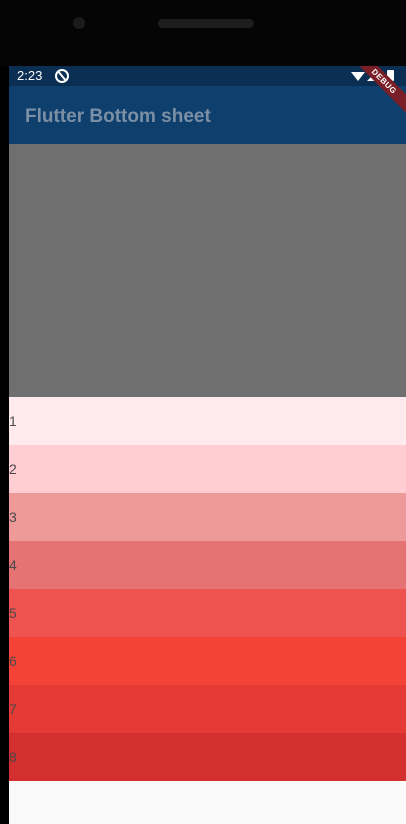  I want to click on list-item-label: 8, so click(13, 757).